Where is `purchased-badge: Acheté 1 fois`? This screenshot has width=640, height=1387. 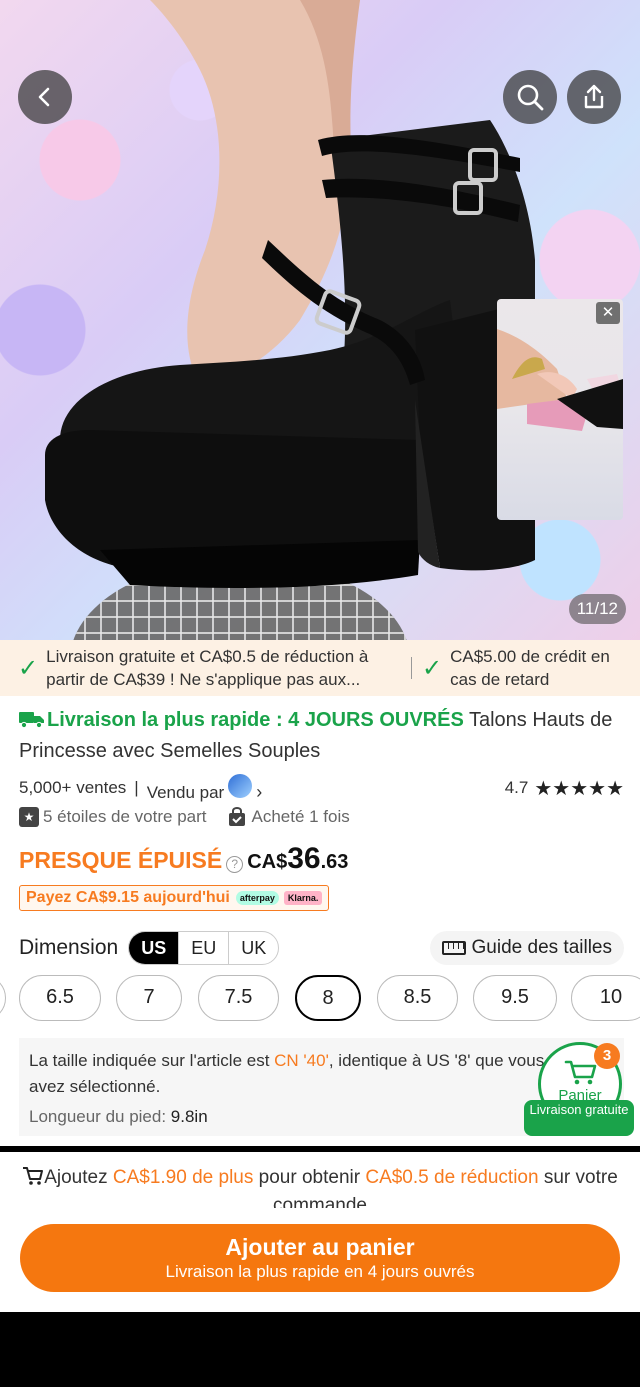 purchased-badge: Acheté 1 fois is located at coordinates (300, 816).